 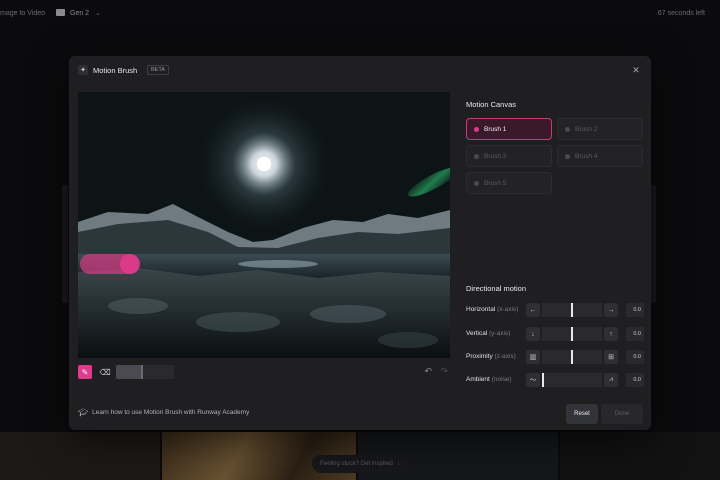 What do you see at coordinates (495, 183) in the screenshot?
I see `brush-5-label: Brush 5` at bounding box center [495, 183].